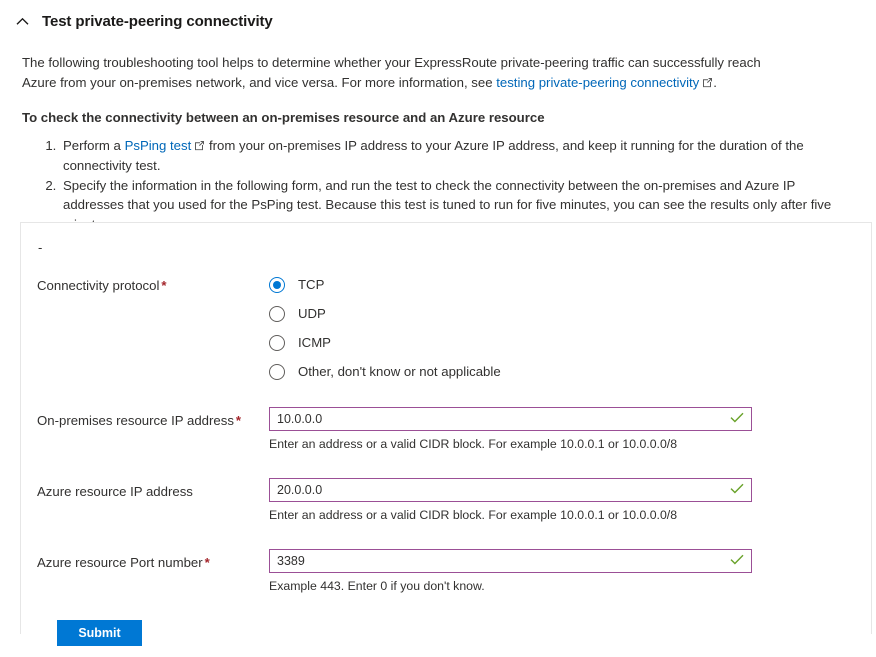 The width and height of the screenshot is (876, 657). I want to click on section-header: Test private-peering connectivity, so click(438, 17).